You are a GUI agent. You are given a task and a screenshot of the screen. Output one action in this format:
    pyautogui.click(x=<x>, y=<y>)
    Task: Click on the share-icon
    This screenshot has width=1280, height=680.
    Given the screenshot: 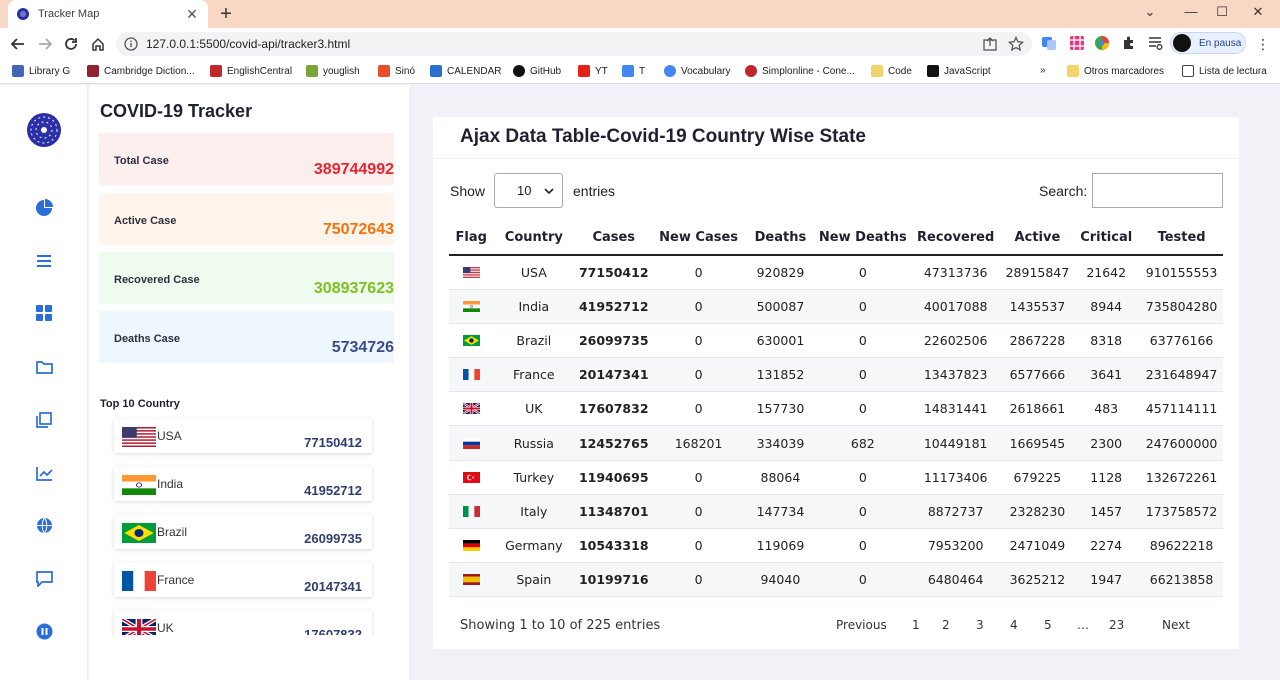 What is the action you would take?
    pyautogui.click(x=990, y=44)
    